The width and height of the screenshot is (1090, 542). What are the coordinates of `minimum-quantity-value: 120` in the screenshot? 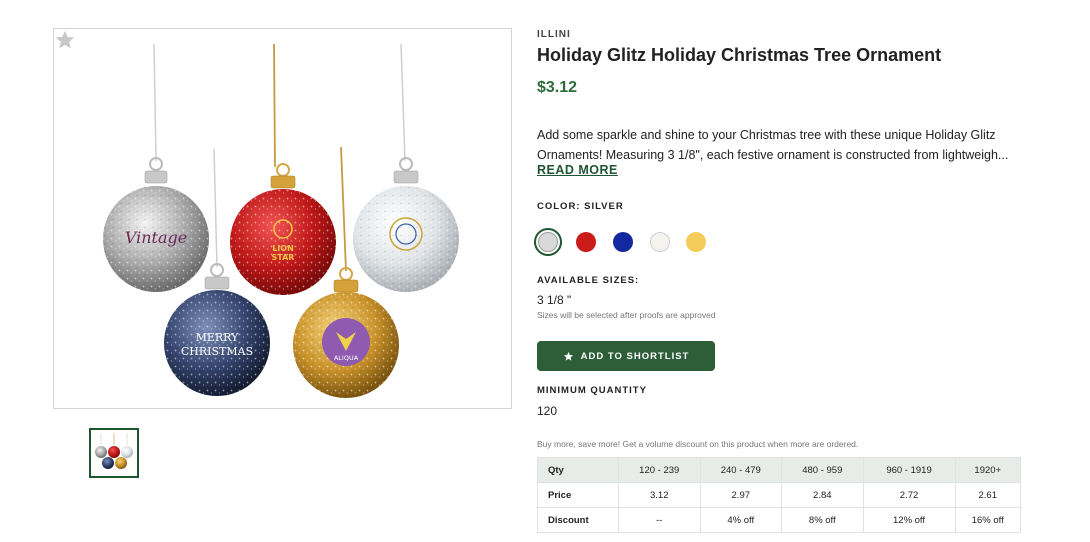 It's located at (547, 411).